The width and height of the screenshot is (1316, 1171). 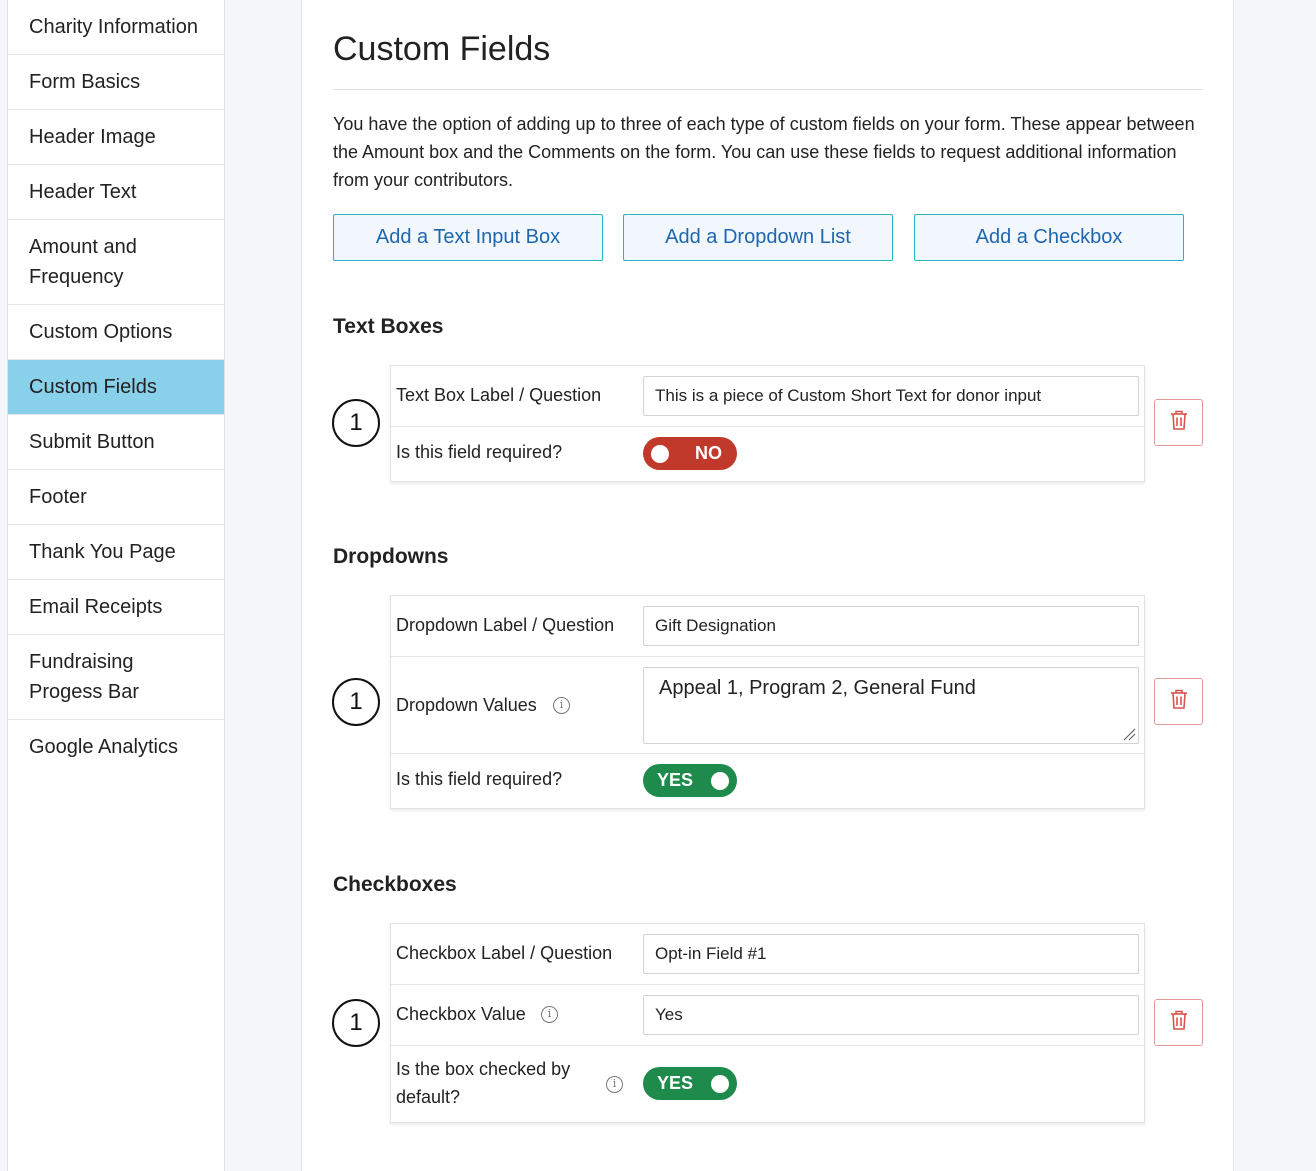 What do you see at coordinates (483, 1083) in the screenshot?
I see `checkbox-default-caption: Is the box checked by default?` at bounding box center [483, 1083].